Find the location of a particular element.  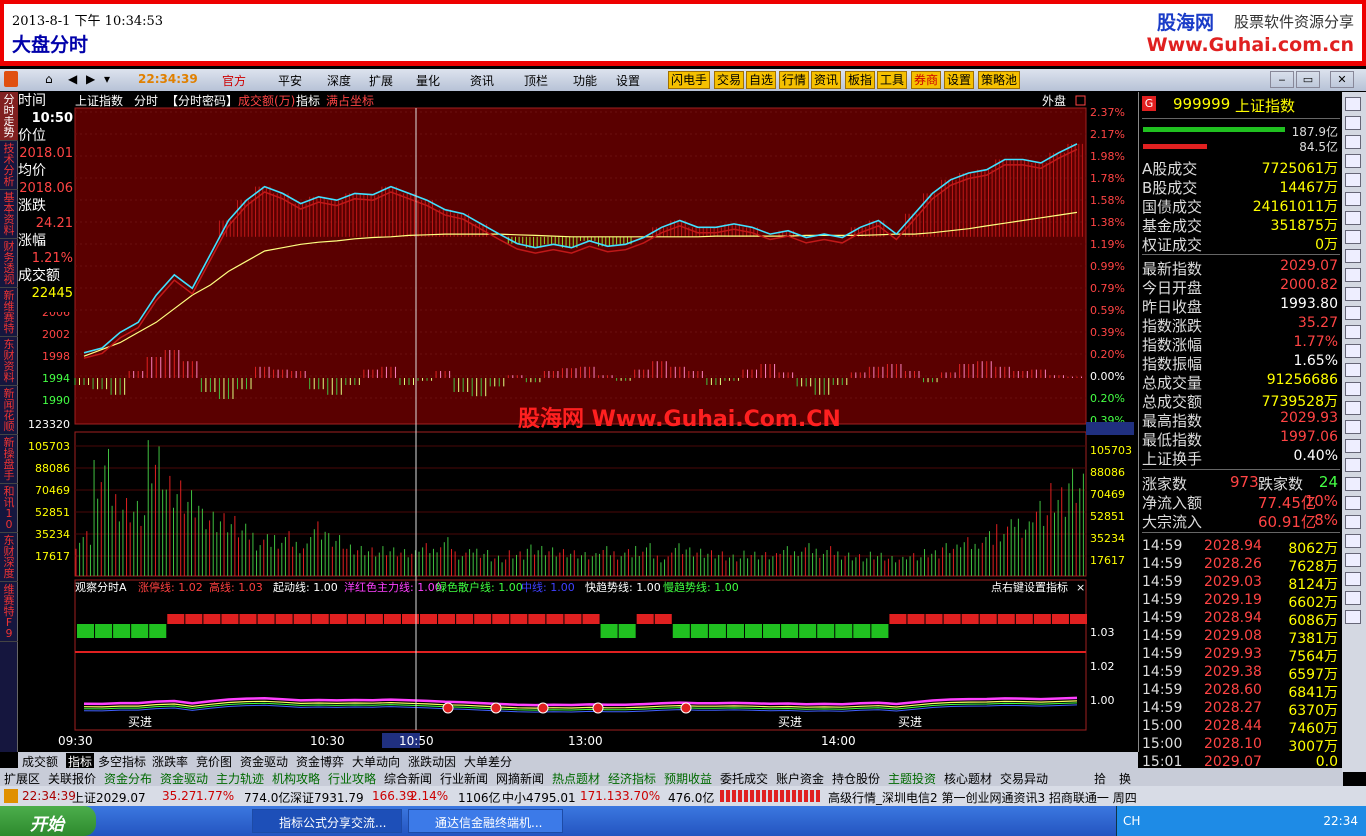

ext-tab-17: 核心题材 is located at coordinates (968, 778).